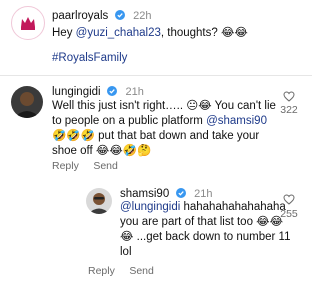 The image size is (320, 281). I want to click on comment2-actions: Reply Send, so click(121, 270).